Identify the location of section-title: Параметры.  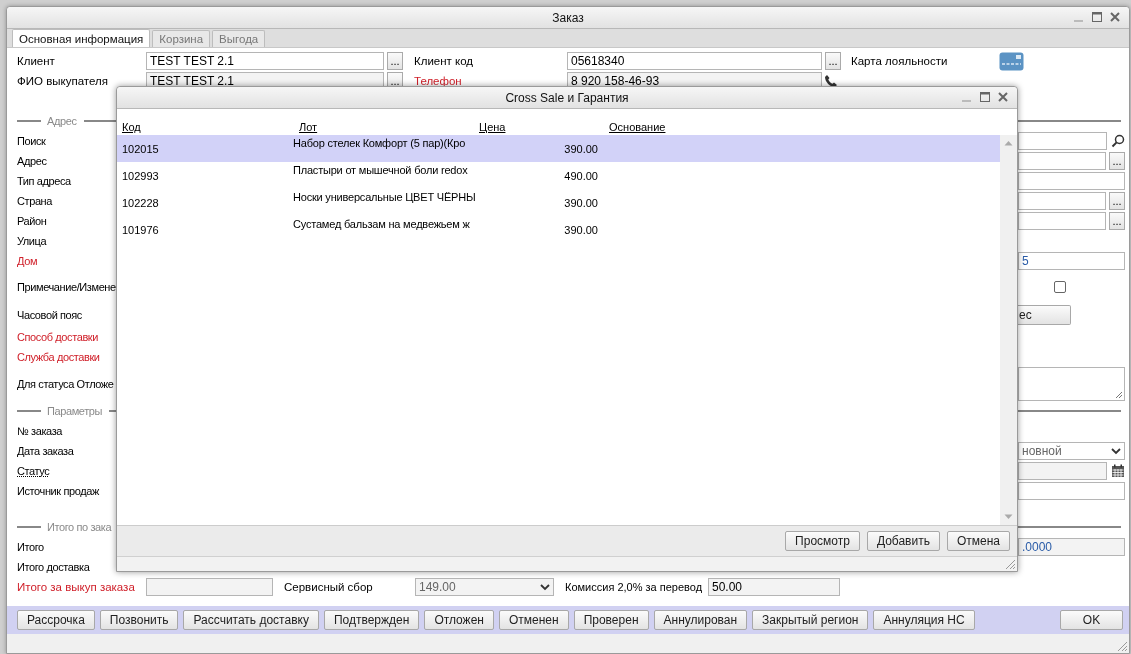
(75, 411).